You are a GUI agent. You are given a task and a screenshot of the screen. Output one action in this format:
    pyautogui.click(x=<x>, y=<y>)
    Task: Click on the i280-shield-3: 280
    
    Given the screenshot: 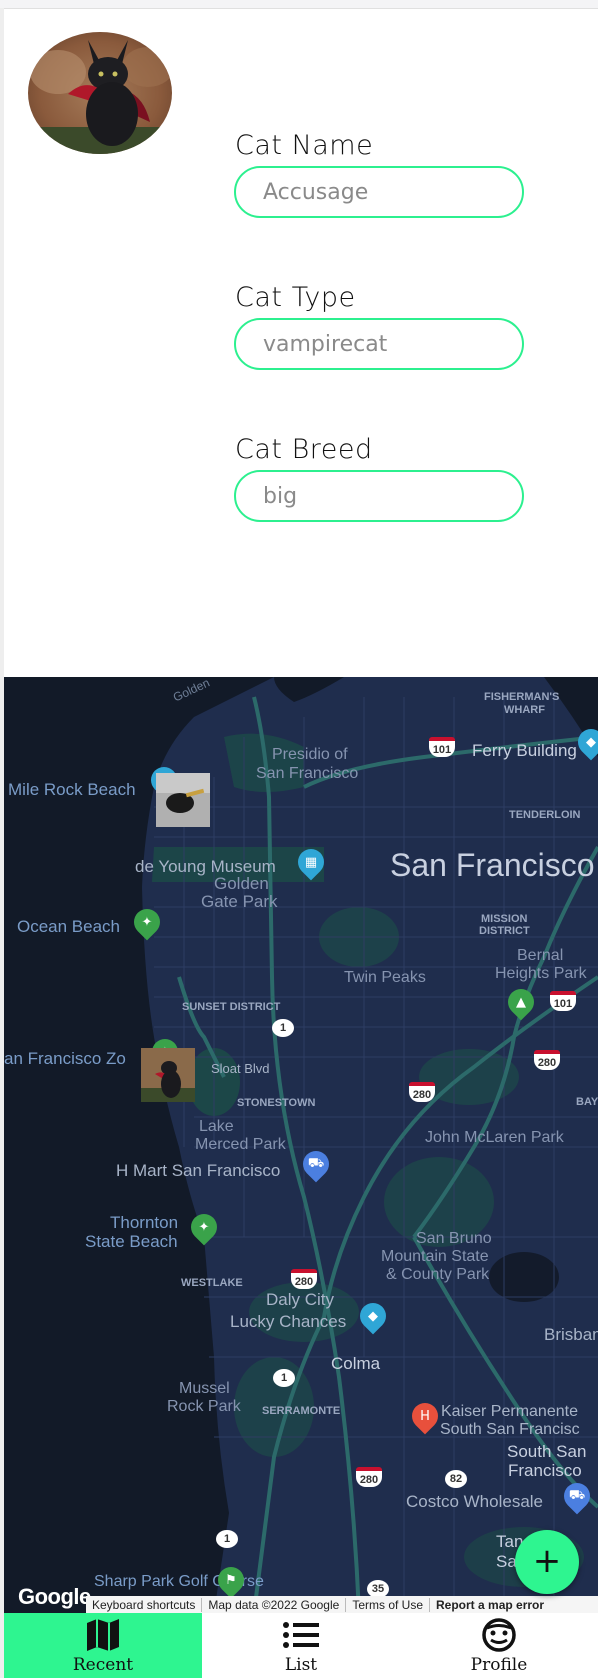 What is the action you would take?
    pyautogui.click(x=304, y=1279)
    